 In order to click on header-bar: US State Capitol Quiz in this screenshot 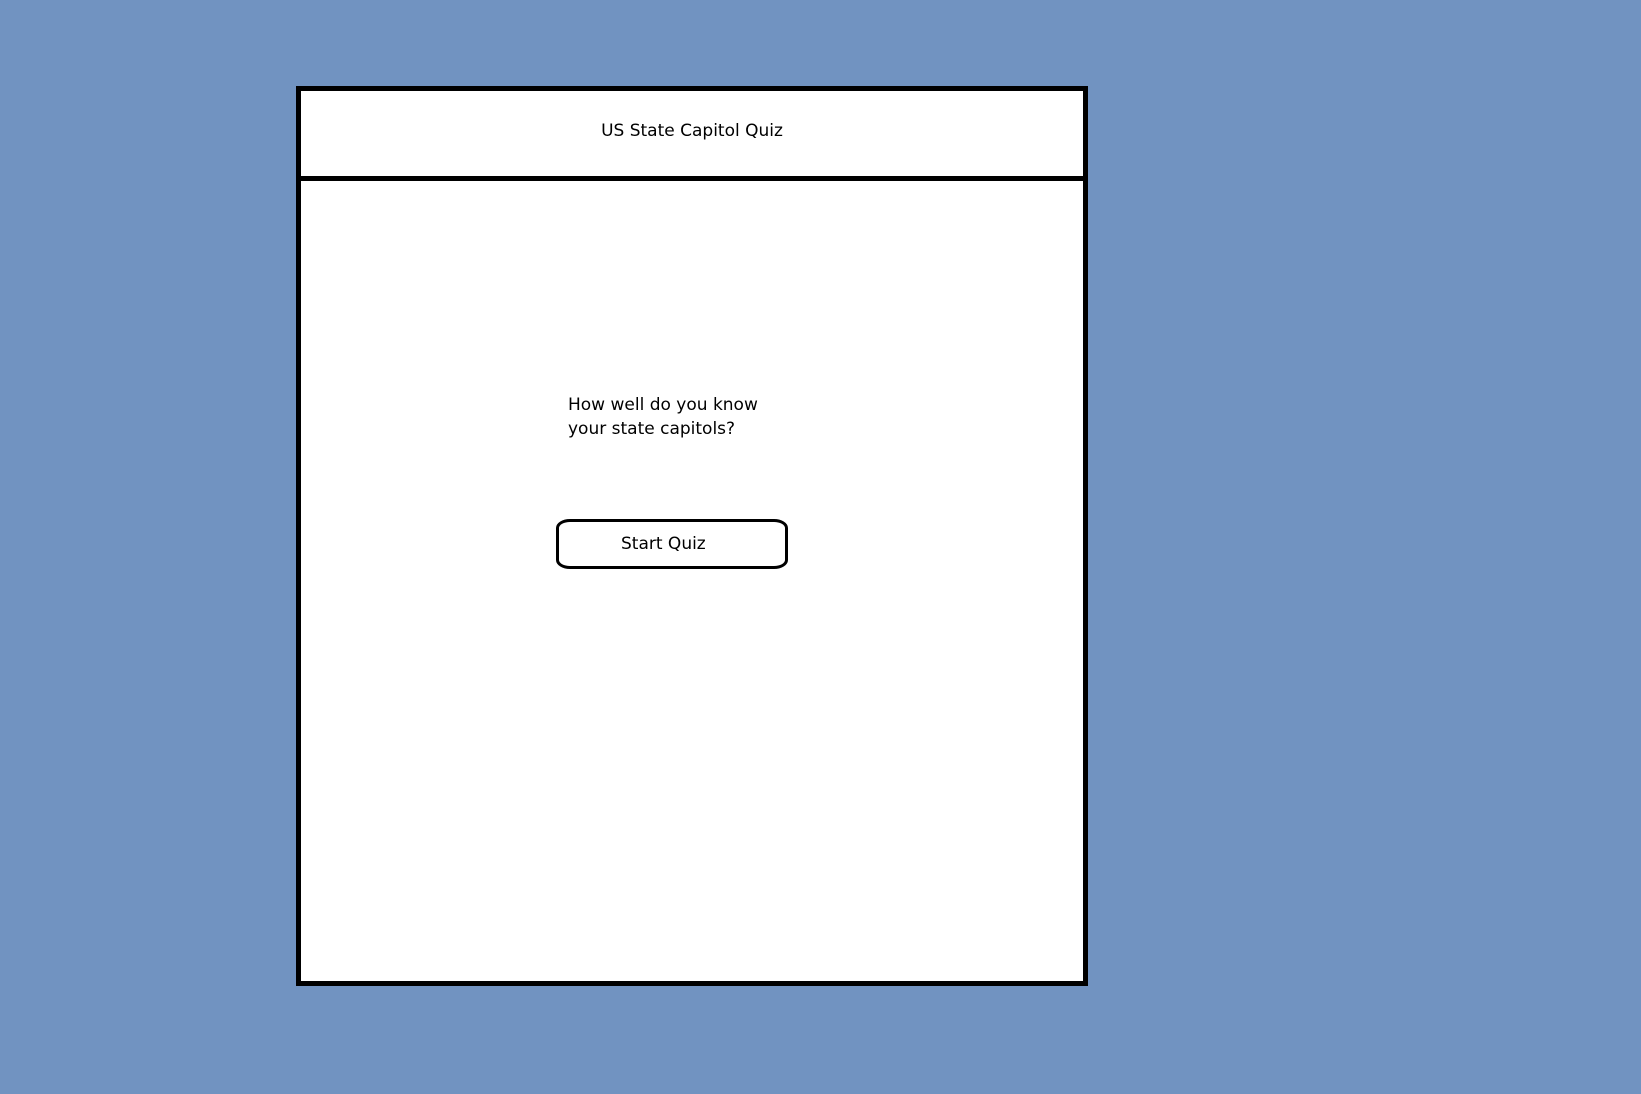, I will do `click(692, 136)`.